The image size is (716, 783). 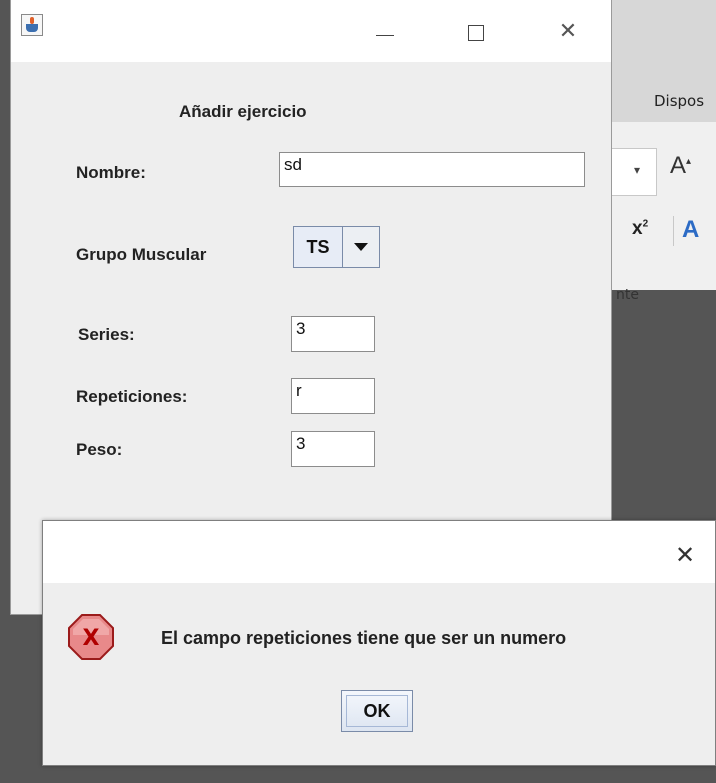 I want to click on ribbon-group-label: nte, so click(x=627, y=295).